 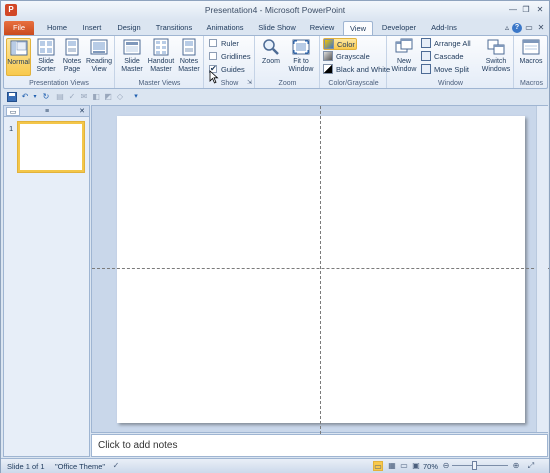 What do you see at coordinates (57, 28) in the screenshot?
I see `tab-home: Home` at bounding box center [57, 28].